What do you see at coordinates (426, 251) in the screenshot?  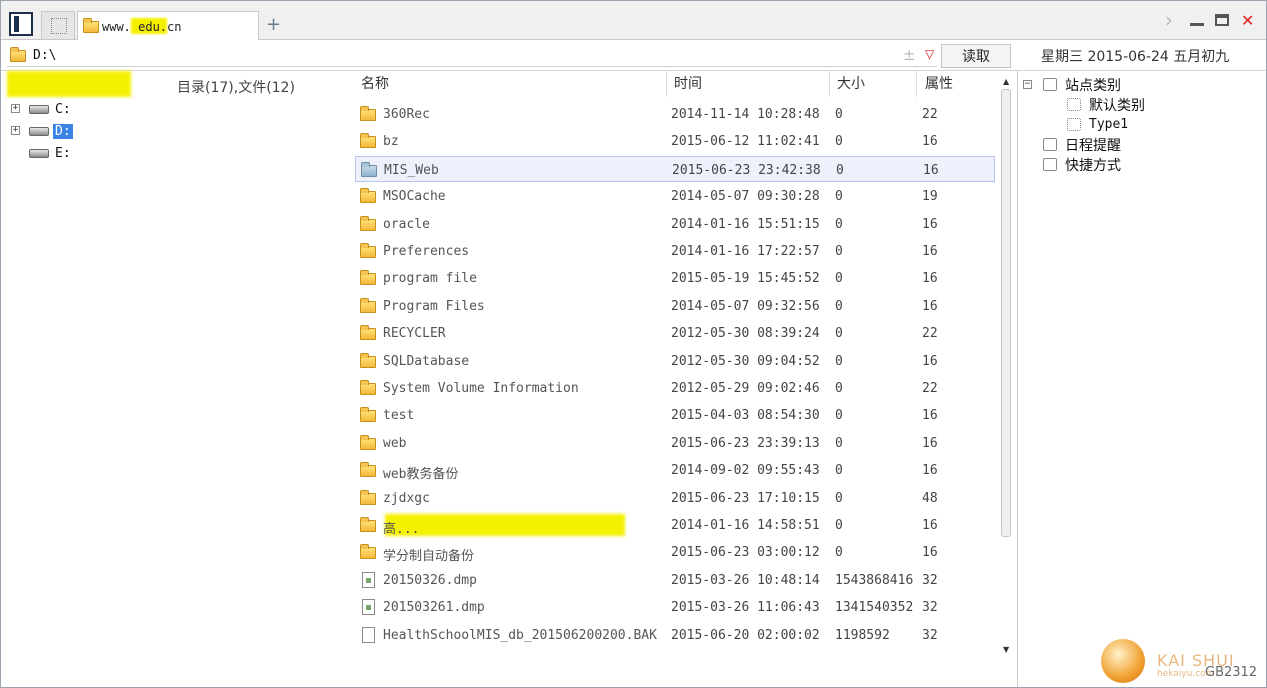 I see `file-name: Preferences` at bounding box center [426, 251].